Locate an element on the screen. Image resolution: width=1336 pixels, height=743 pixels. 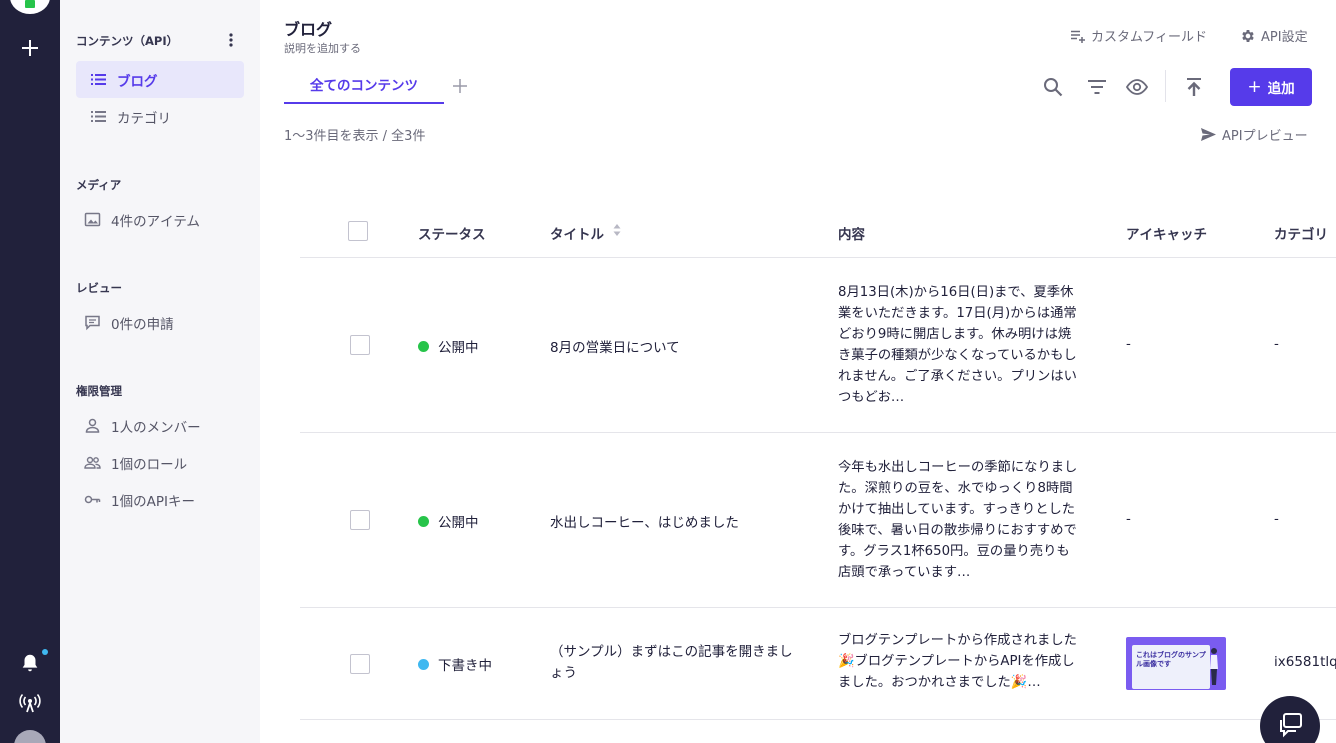
sidebar-item-category: カテゴリ is located at coordinates (160, 116).